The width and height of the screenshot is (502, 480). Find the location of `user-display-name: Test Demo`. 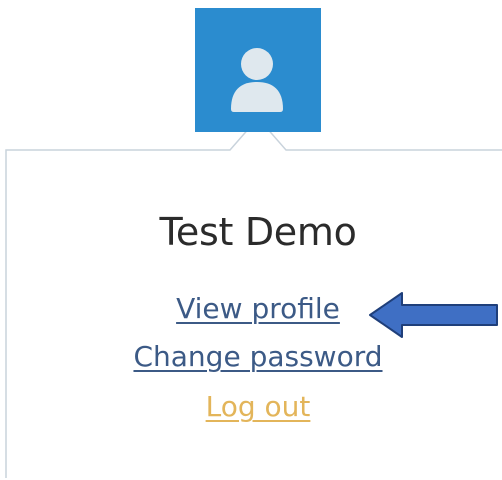

user-display-name: Test Demo is located at coordinates (258, 232).